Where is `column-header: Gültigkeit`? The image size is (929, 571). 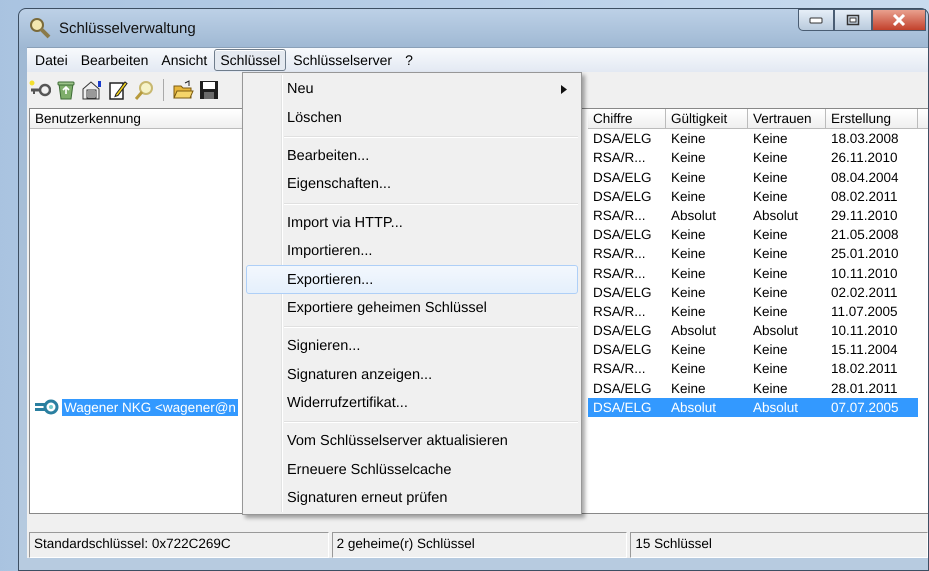
column-header: Gültigkeit is located at coordinates (707, 119).